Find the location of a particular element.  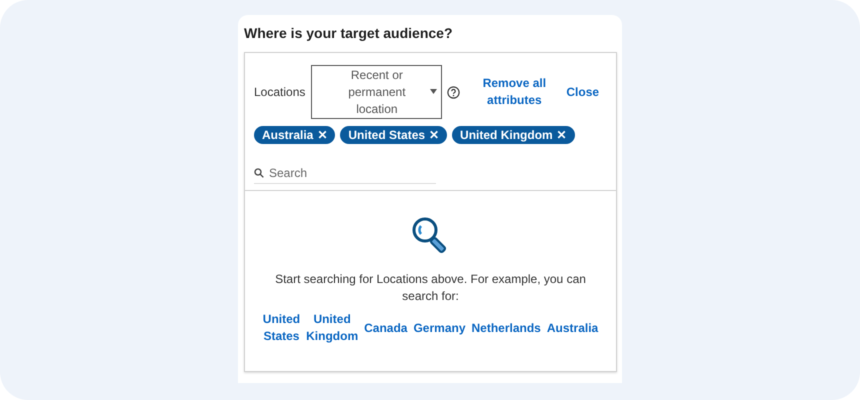

search-field: Search is located at coordinates (344, 173).